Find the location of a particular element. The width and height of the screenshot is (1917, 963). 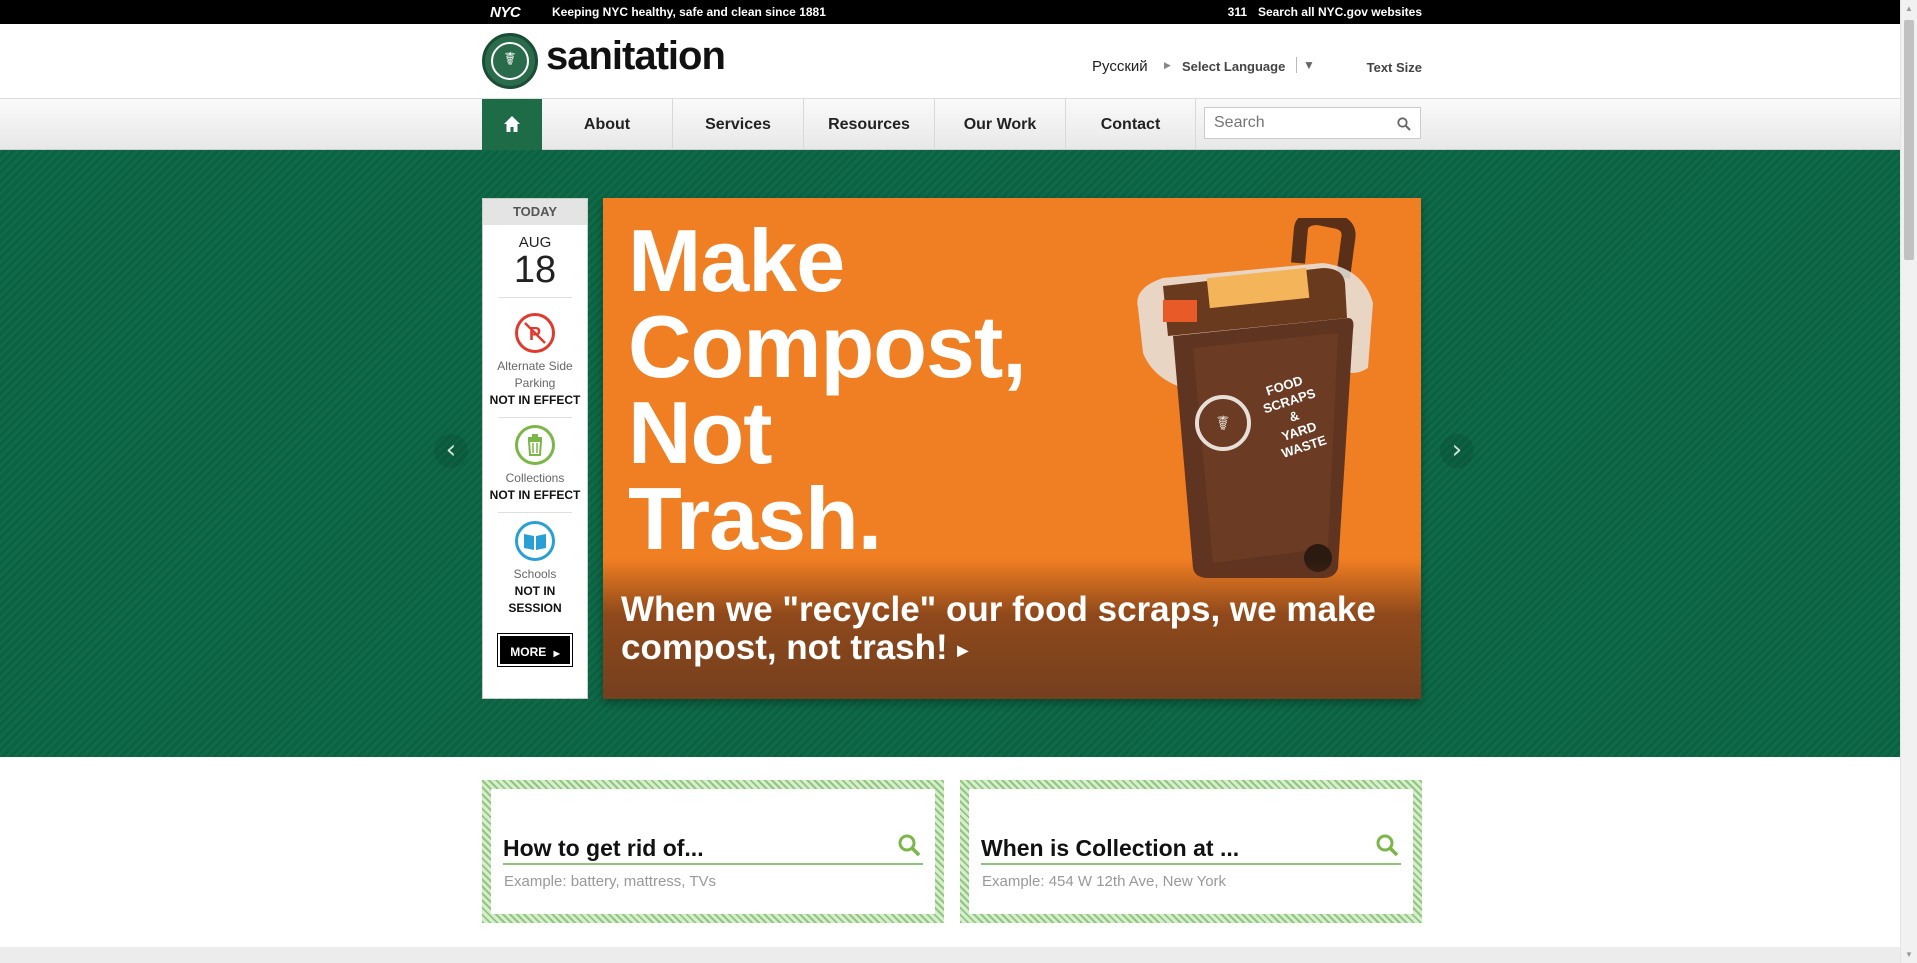

panel-example-placeholder: Example: battery, mattress, TVs is located at coordinates (610, 881).